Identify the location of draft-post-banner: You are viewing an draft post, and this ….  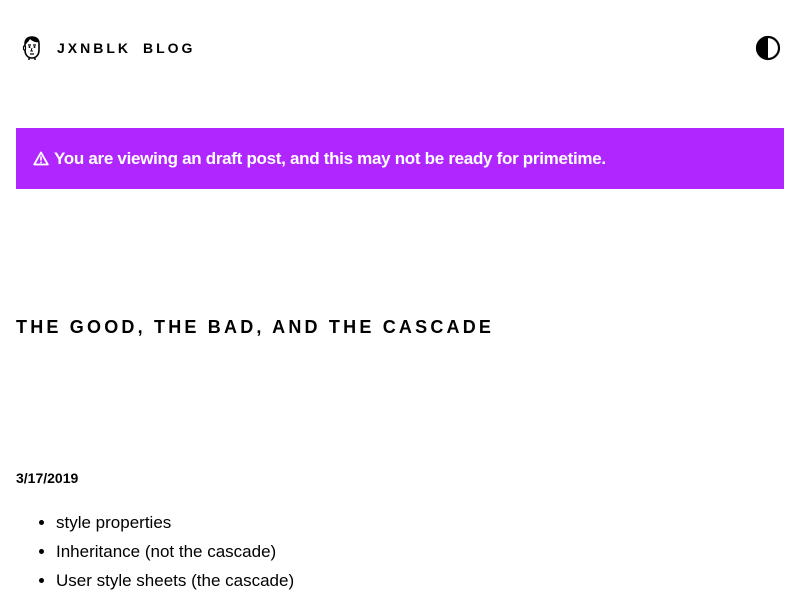
(400, 158).